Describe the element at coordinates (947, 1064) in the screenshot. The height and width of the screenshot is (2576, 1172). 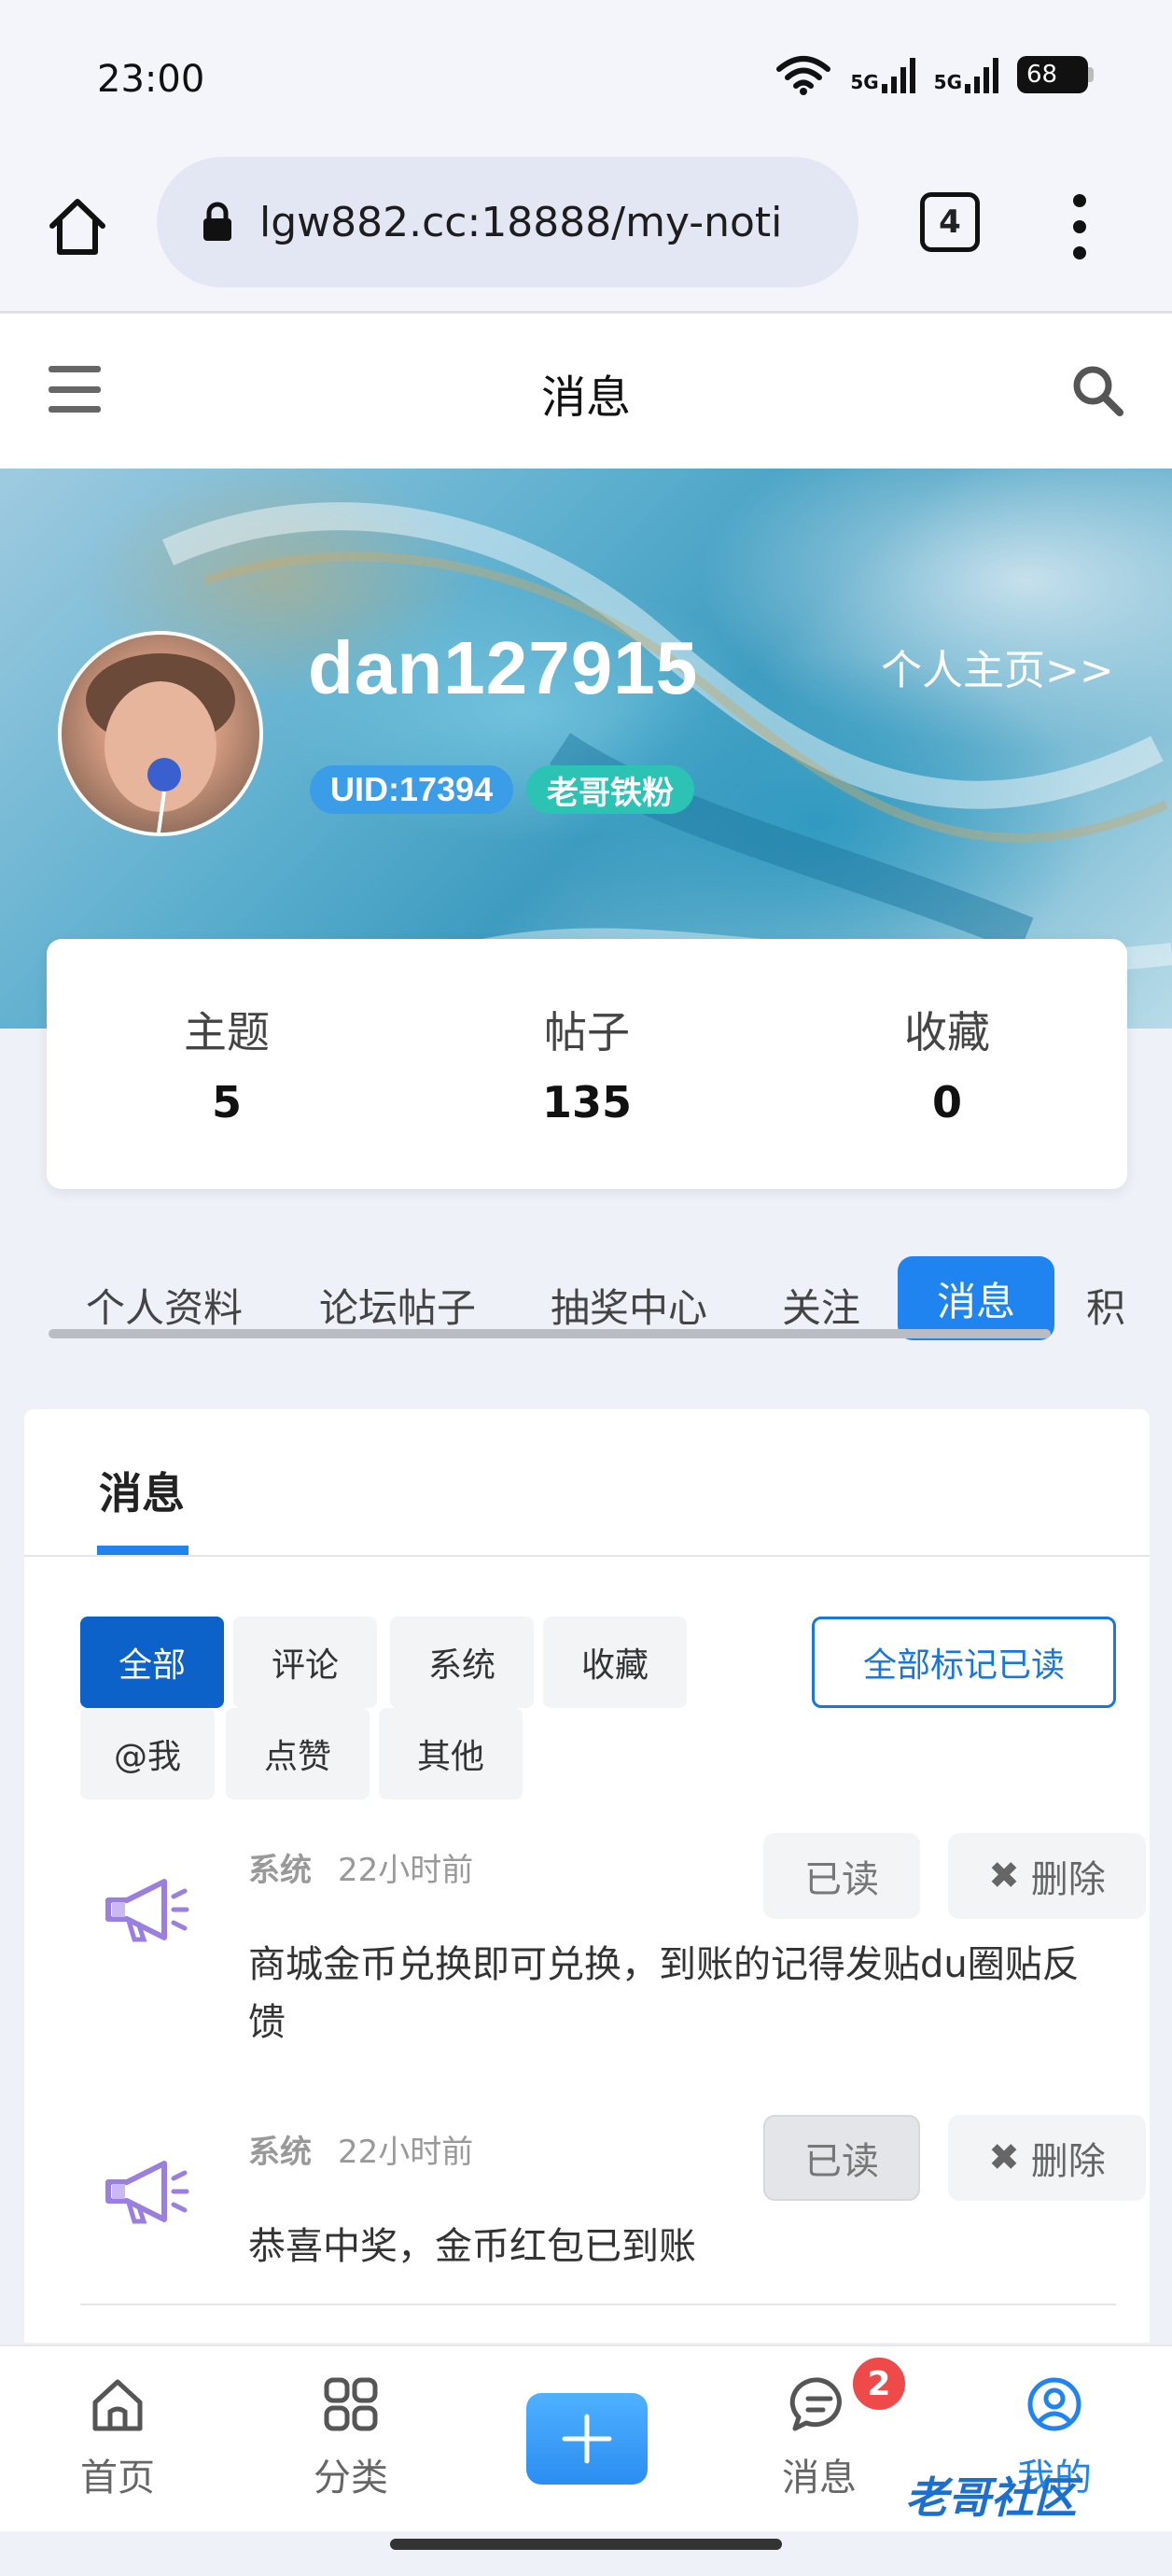
I see `stat-favorites: 收藏 0` at that location.